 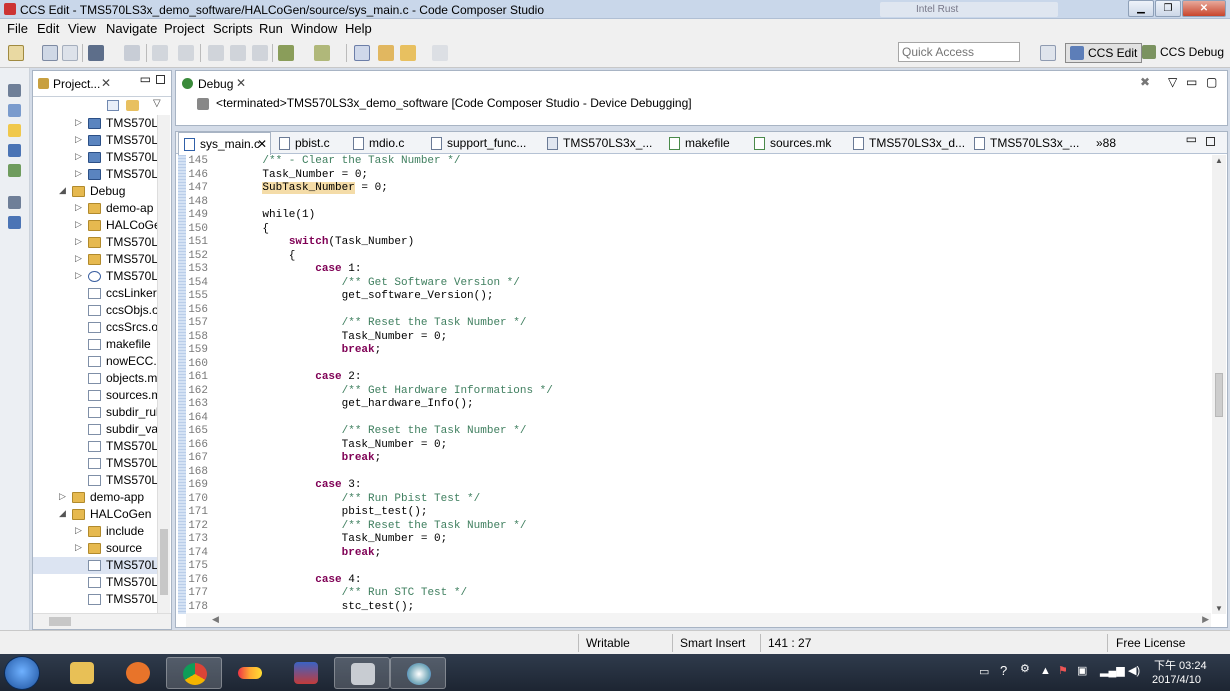 I want to click on new-icon, so click(x=16, y=53).